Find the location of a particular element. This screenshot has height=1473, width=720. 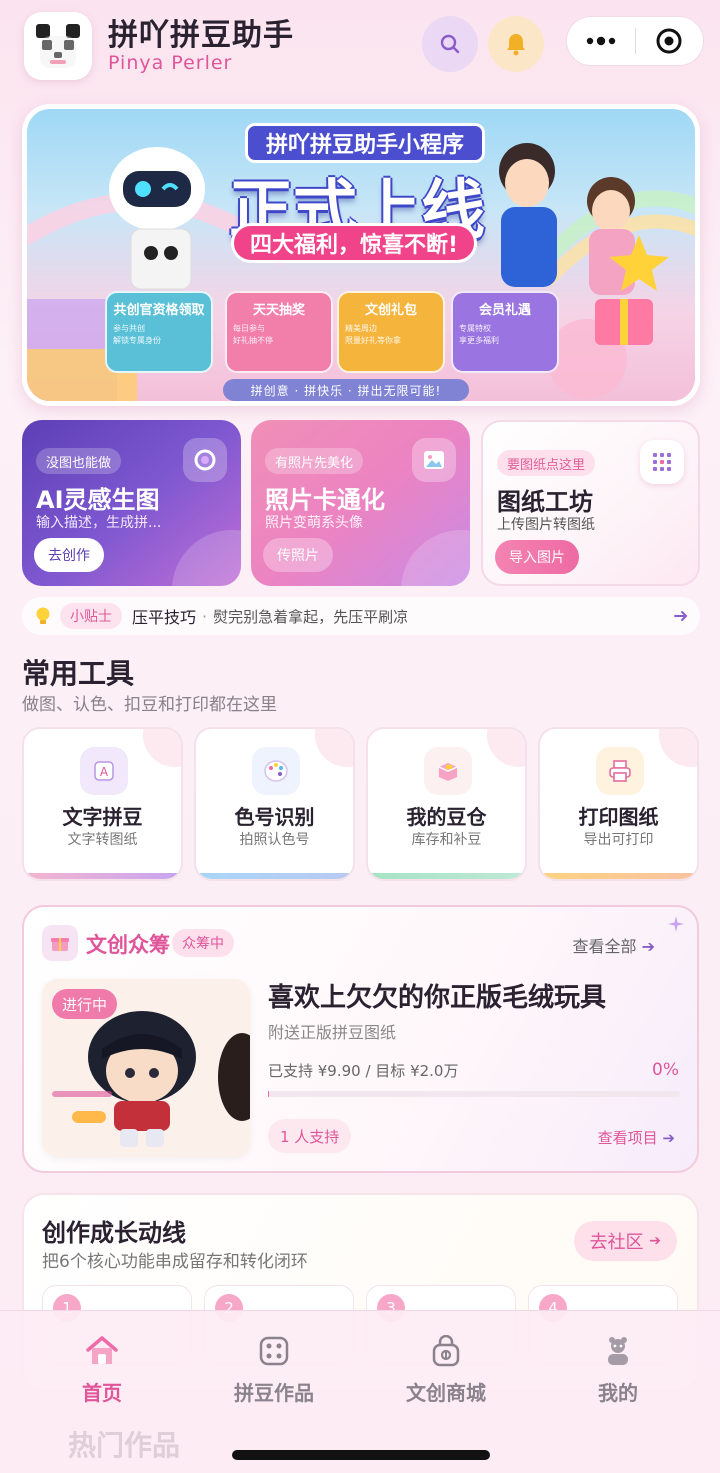

search-button is located at coordinates (450, 44).